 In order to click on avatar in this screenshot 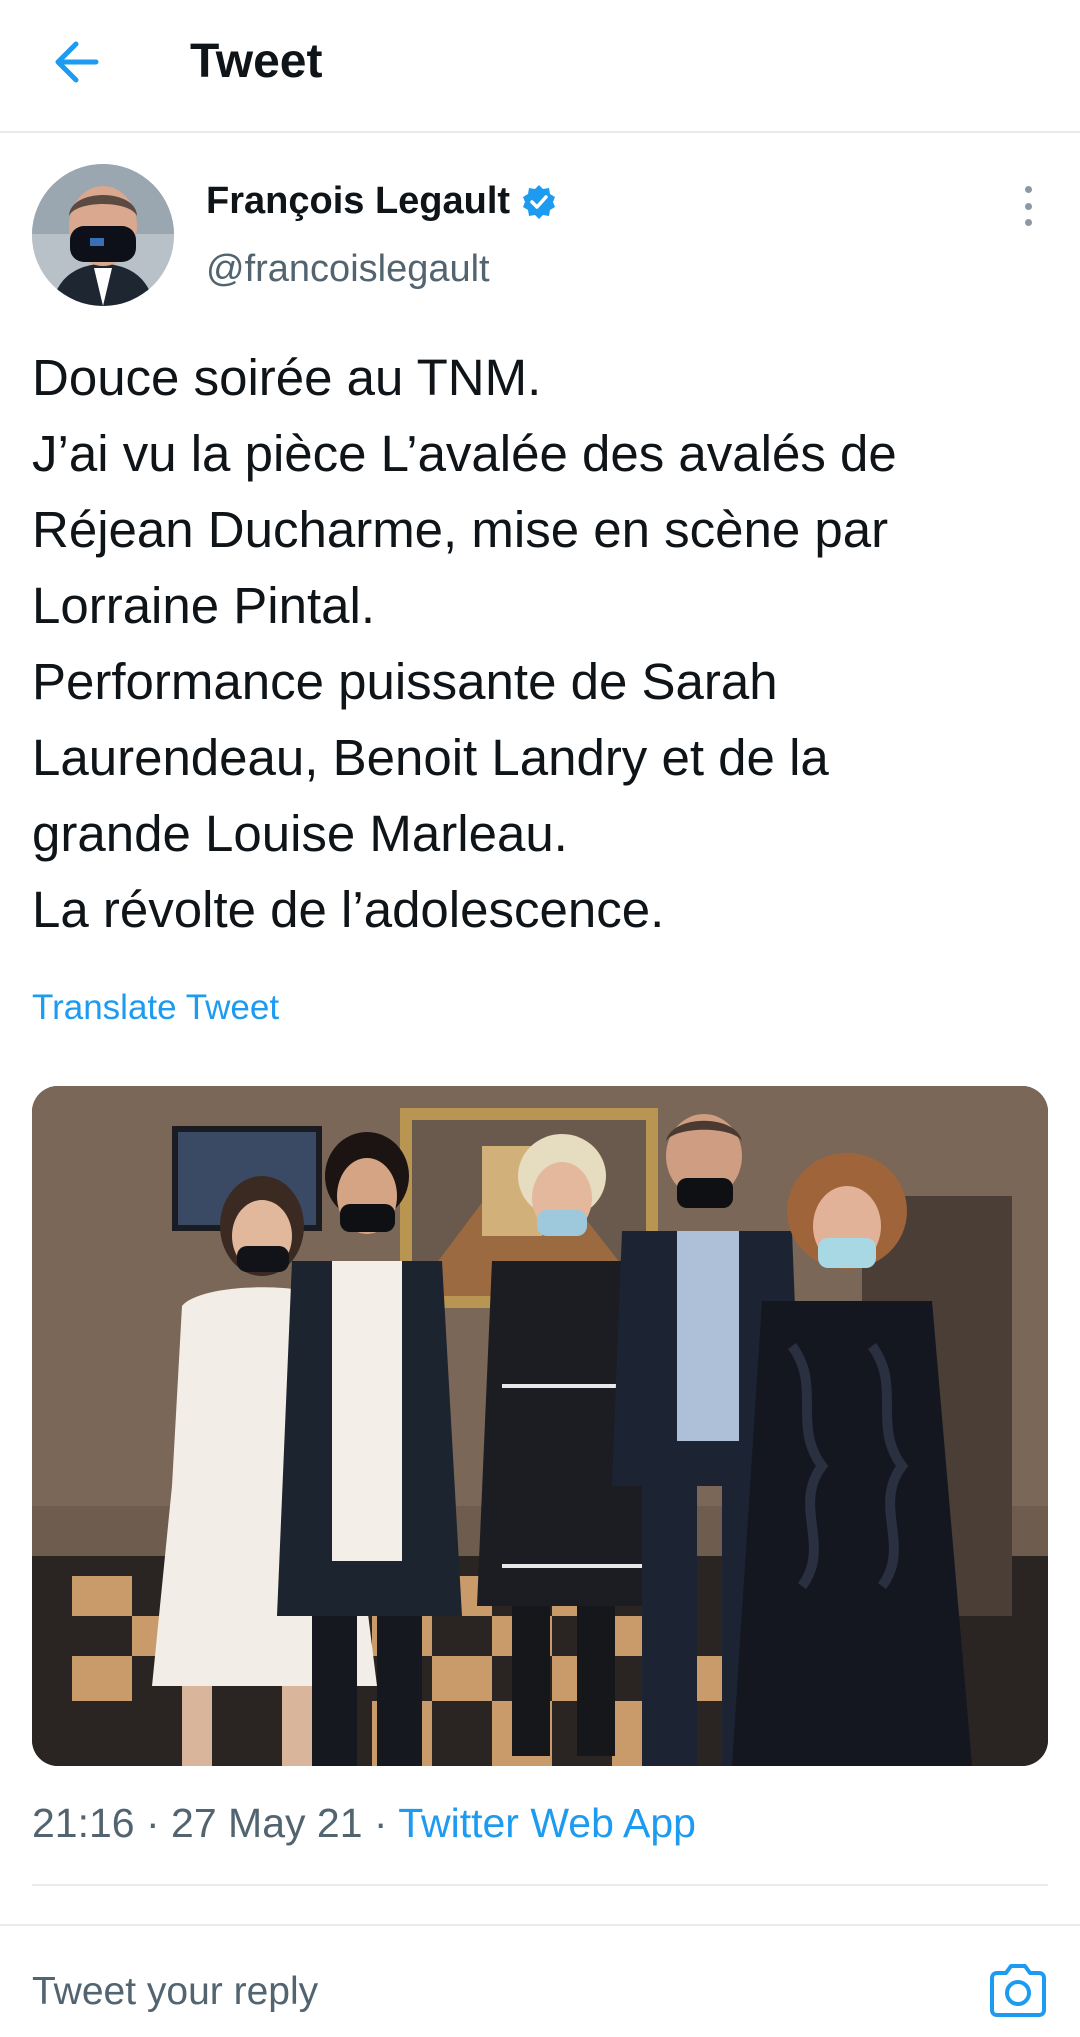, I will do `click(103, 235)`.